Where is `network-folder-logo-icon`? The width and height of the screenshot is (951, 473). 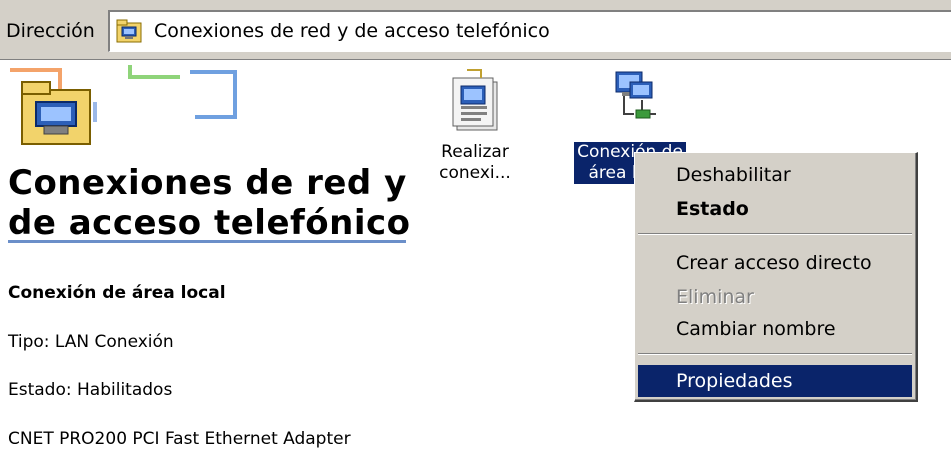
network-folder-logo-icon is located at coordinates (123, 105).